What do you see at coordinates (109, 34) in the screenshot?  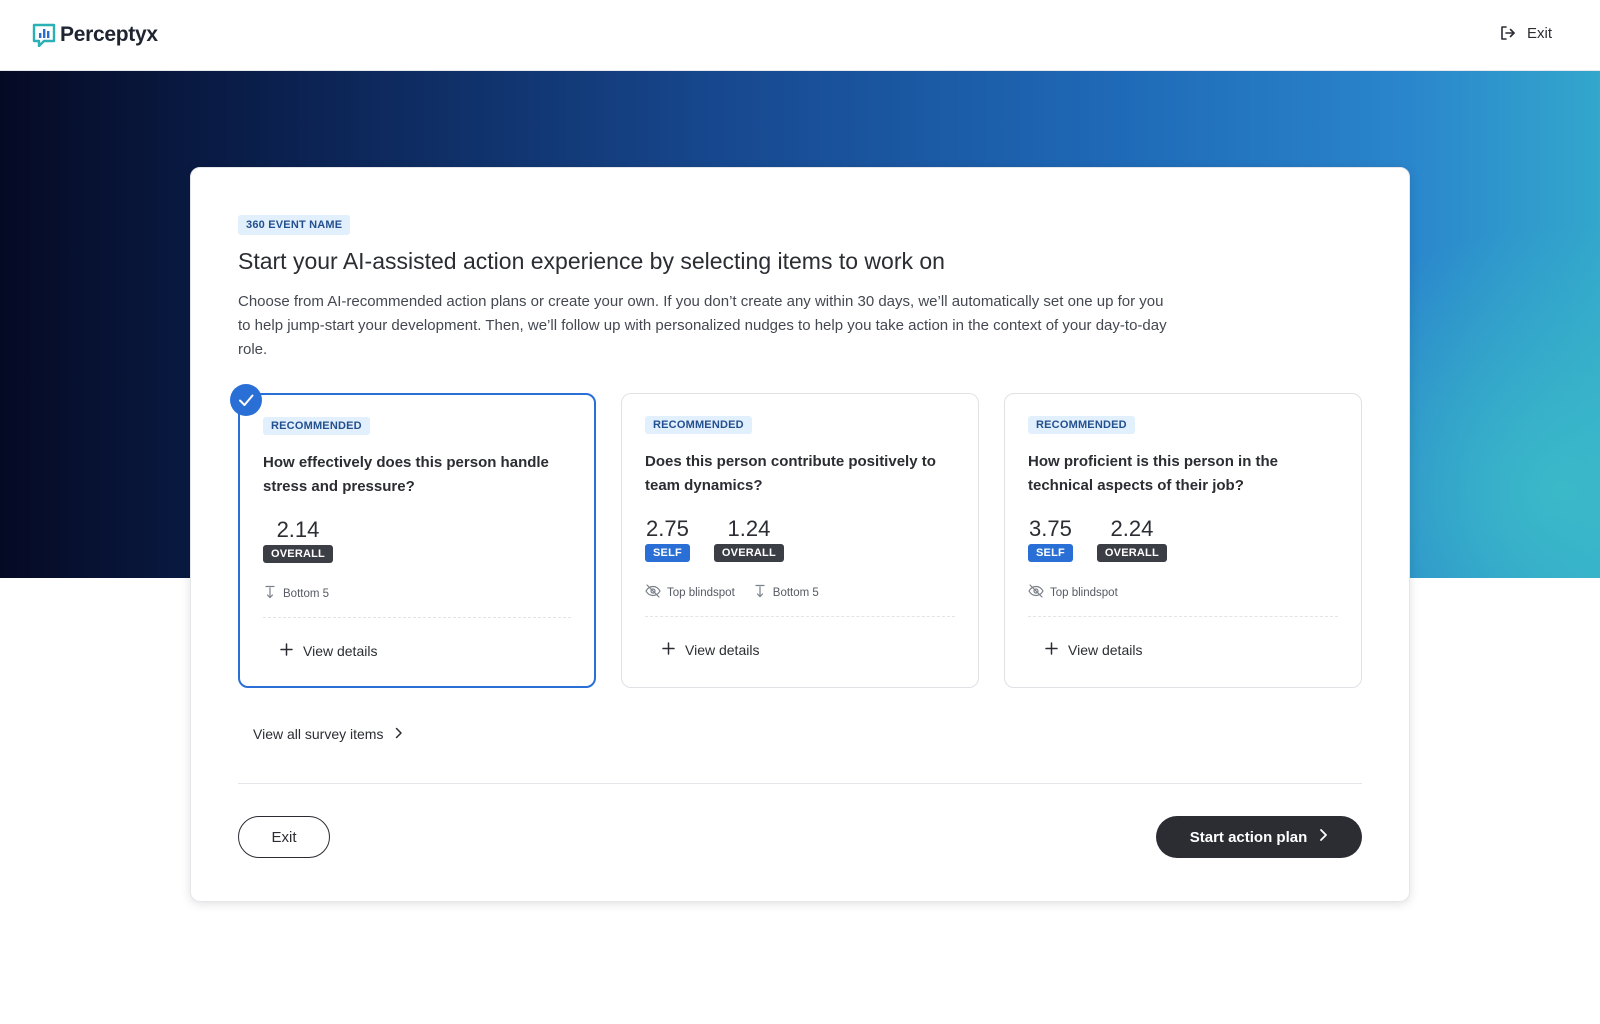 I see `logo-text: Perceptyx` at bounding box center [109, 34].